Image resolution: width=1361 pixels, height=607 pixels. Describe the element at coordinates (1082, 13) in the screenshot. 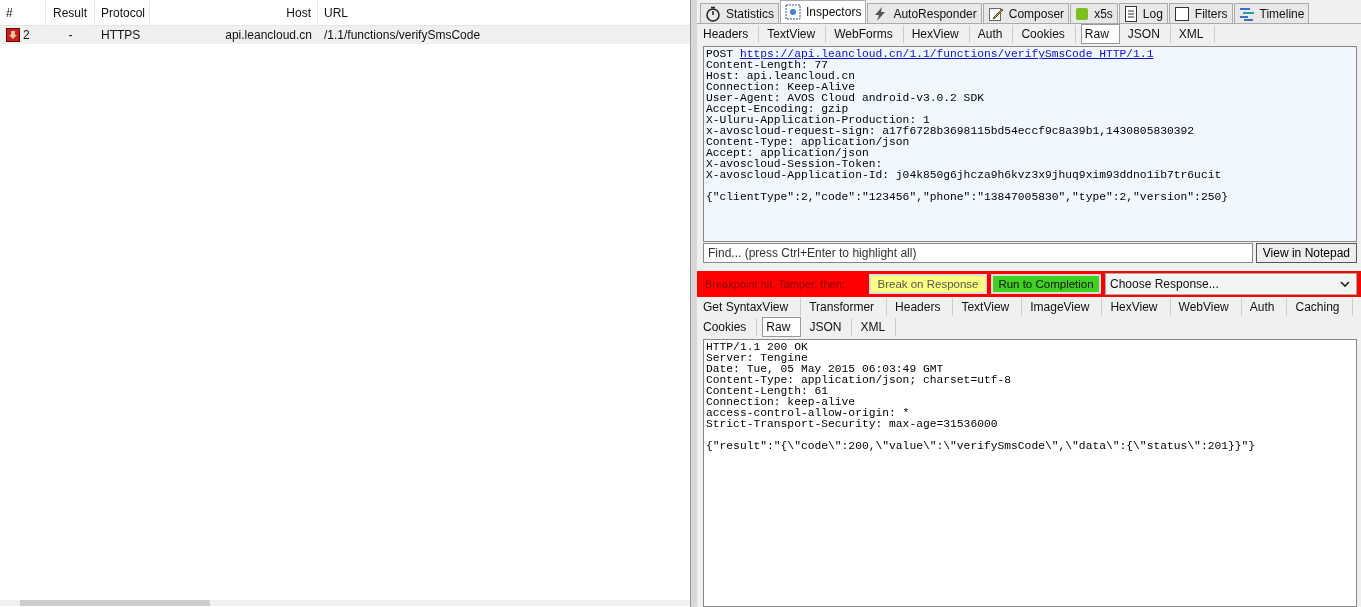

I see `square-icon` at that location.